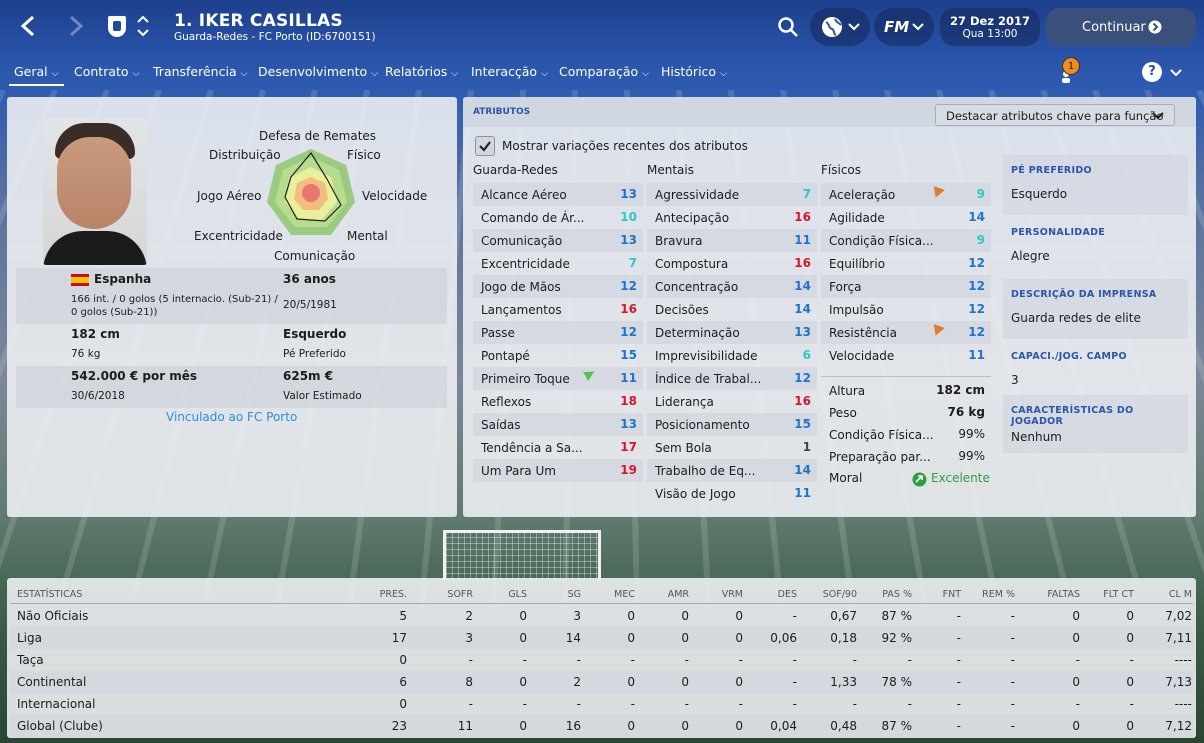 Image resolution: width=1204 pixels, height=743 pixels. What do you see at coordinates (732, 286) in the screenshot?
I see `attribute-row: Concentração 14` at bounding box center [732, 286].